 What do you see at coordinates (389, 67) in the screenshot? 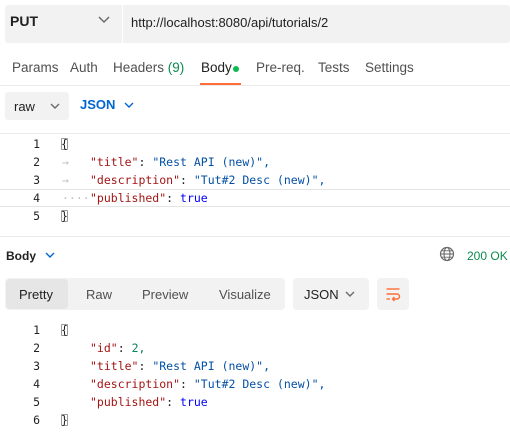
I see `tab-settings: Settings` at bounding box center [389, 67].